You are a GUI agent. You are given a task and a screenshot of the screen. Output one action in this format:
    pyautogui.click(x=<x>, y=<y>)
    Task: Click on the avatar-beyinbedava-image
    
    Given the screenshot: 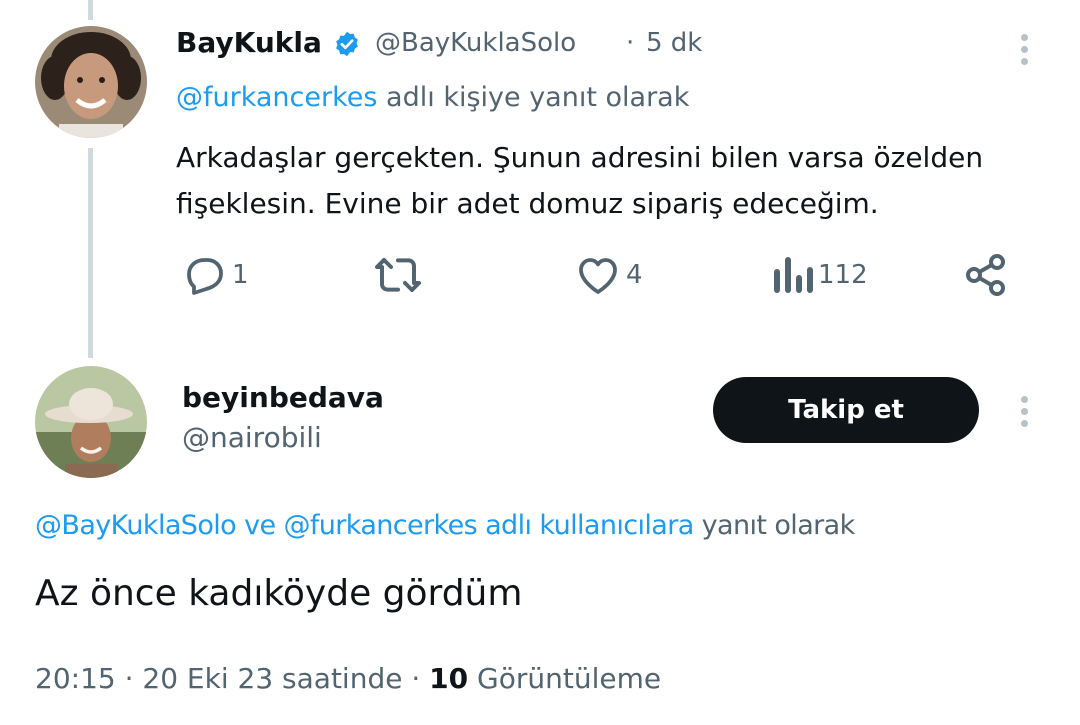 What is the action you would take?
    pyautogui.click(x=91, y=422)
    